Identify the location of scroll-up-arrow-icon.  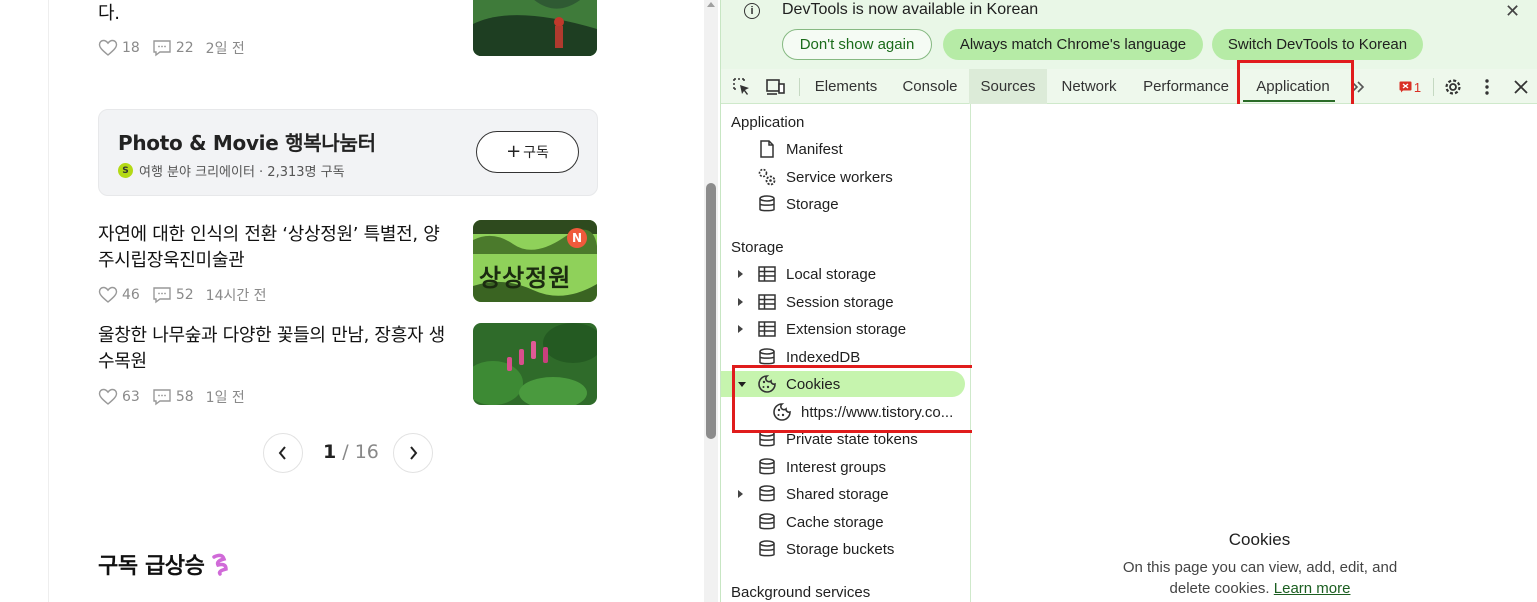
(711, 4).